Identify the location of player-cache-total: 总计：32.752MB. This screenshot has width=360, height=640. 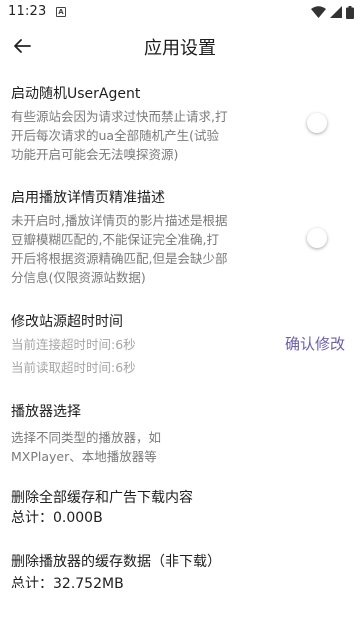
(67, 582).